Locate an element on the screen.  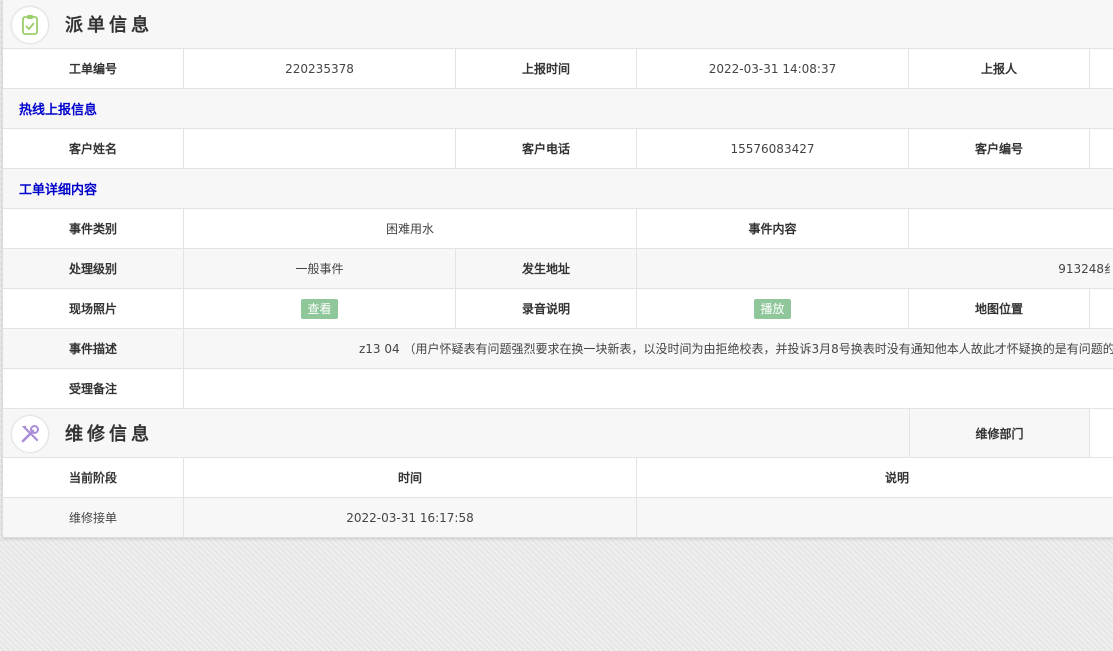
ticket-no-value: 220235378 is located at coordinates (320, 68).